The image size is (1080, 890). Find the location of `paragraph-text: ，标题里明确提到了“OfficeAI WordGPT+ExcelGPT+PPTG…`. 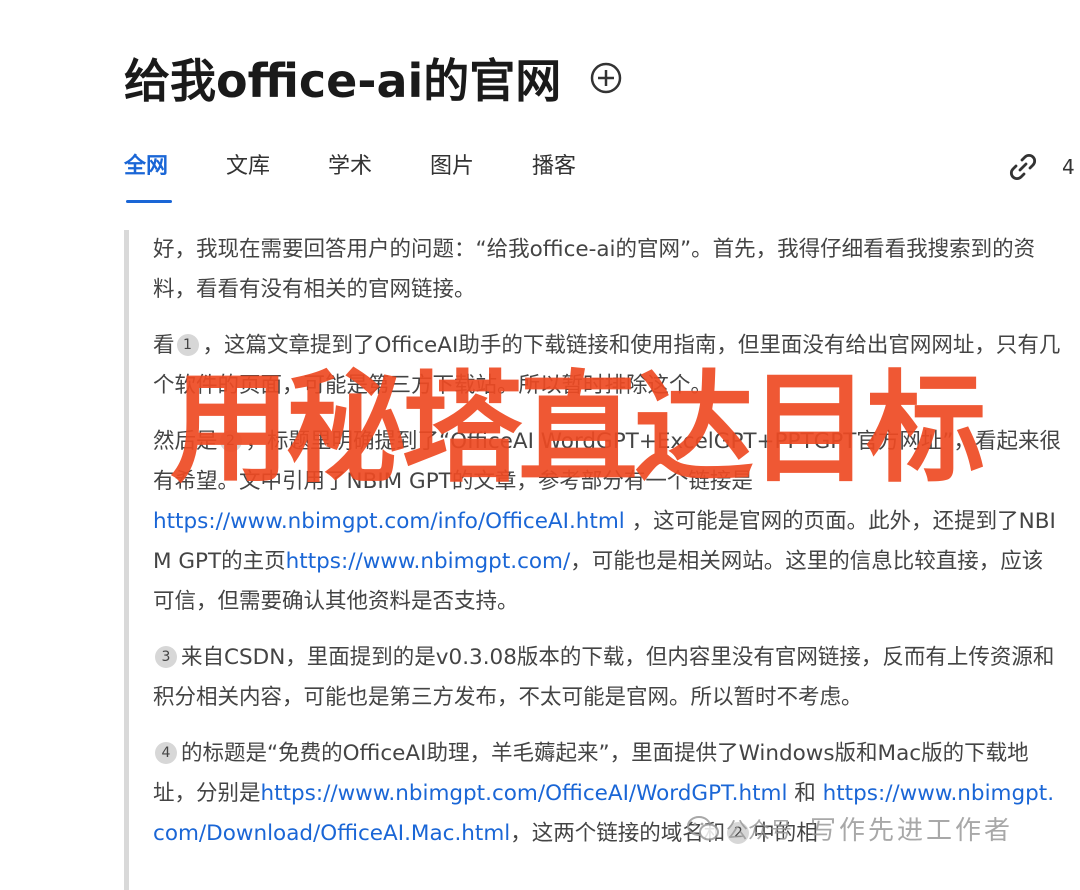

paragraph-text: ，标题里明确提到了“OfficeAI WordGPT+ExcelGPT+PPTG… is located at coordinates (607, 461).